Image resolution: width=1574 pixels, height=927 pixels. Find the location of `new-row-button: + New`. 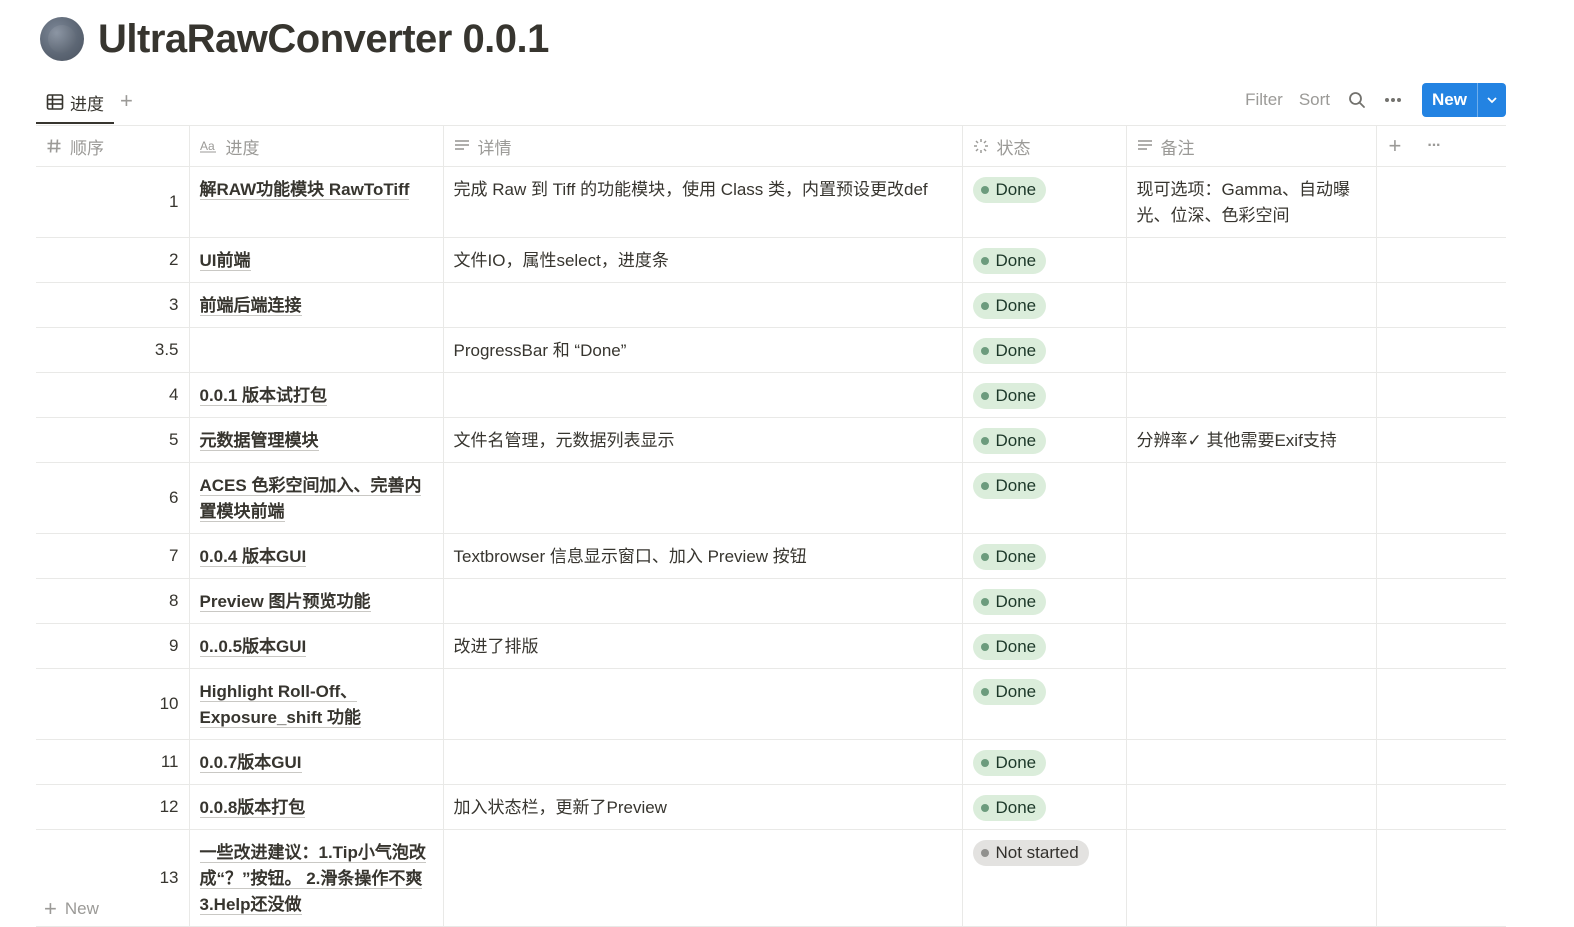

new-row-button: + New is located at coordinates (71, 909).